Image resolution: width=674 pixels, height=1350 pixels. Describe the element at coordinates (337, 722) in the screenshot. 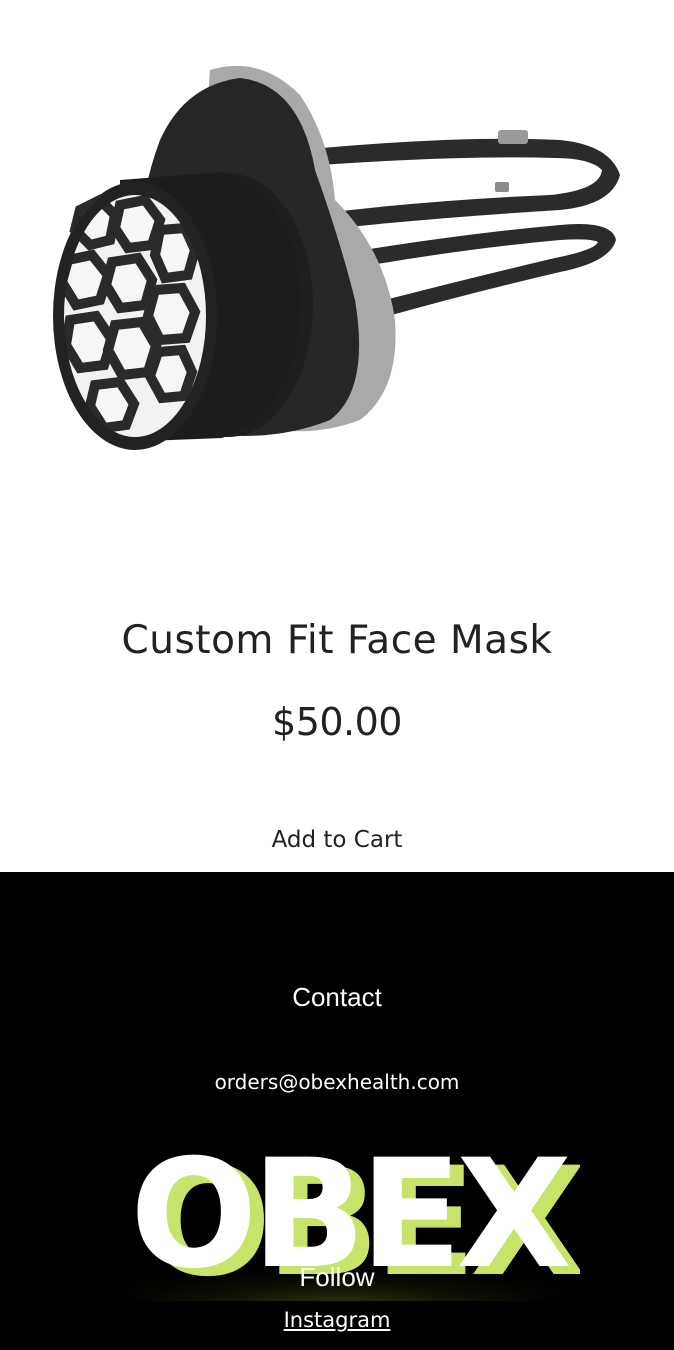

I see `product-price: $50.00` at that location.